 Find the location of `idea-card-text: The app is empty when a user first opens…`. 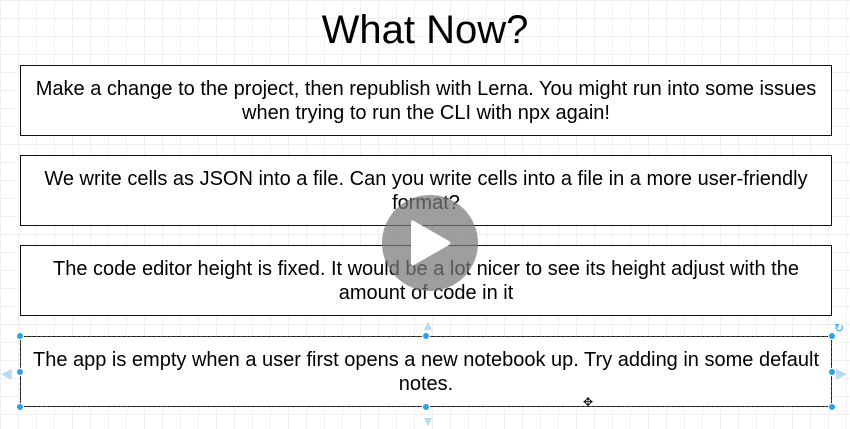

idea-card-text: The app is empty when a user first opens… is located at coordinates (425, 371).